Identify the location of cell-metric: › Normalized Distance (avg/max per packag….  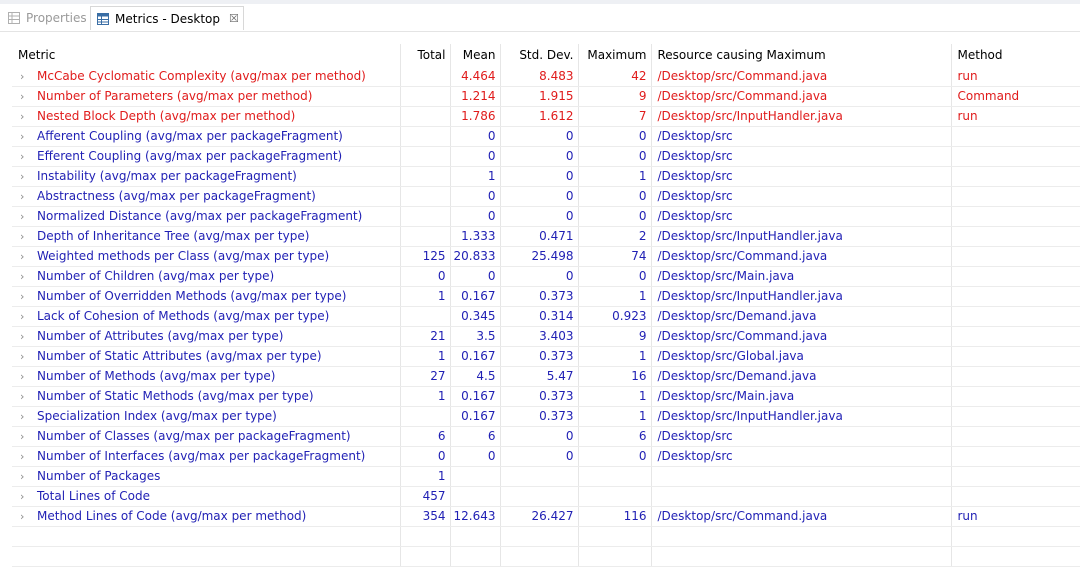
(206, 216).